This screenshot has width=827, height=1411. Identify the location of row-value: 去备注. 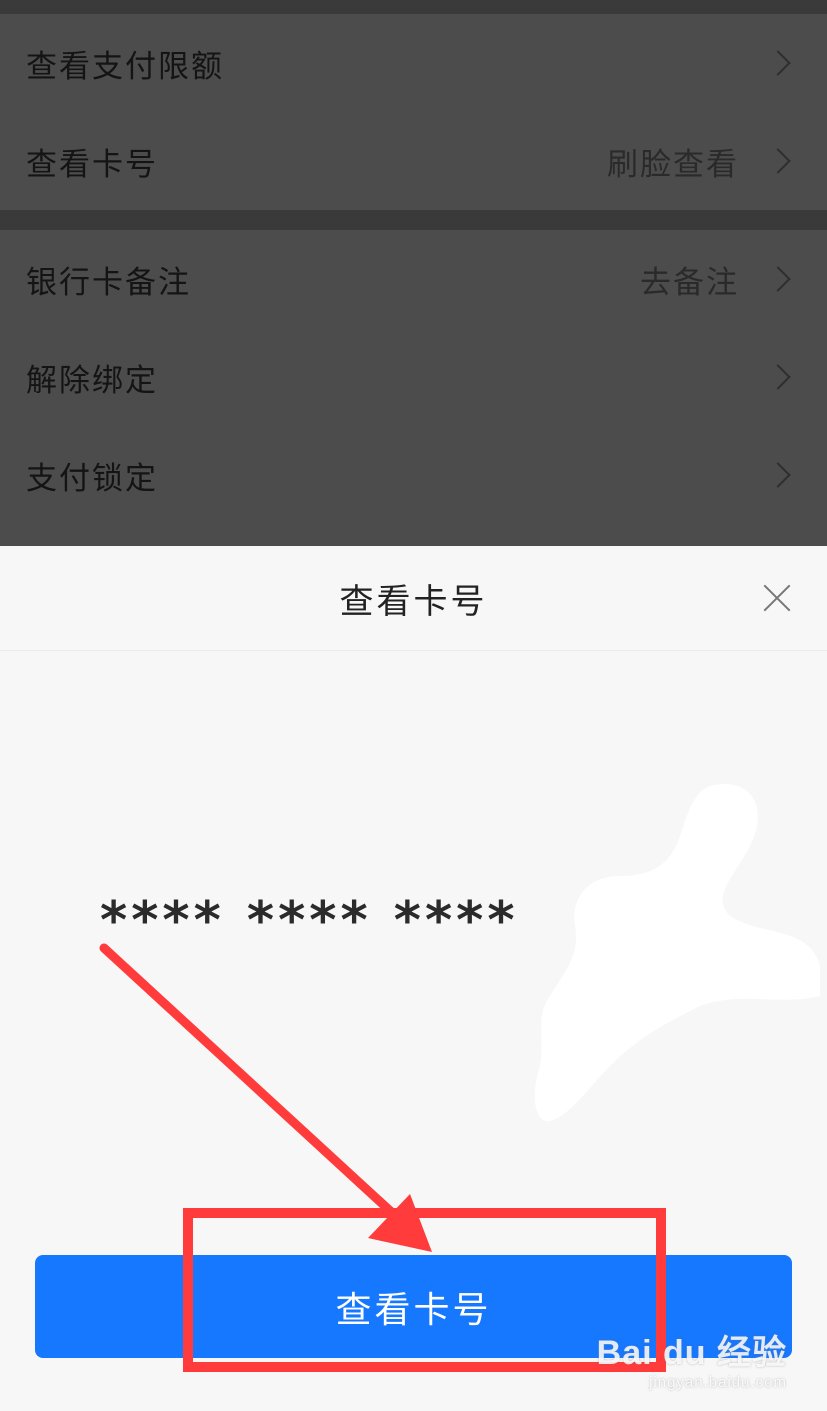
(689, 282).